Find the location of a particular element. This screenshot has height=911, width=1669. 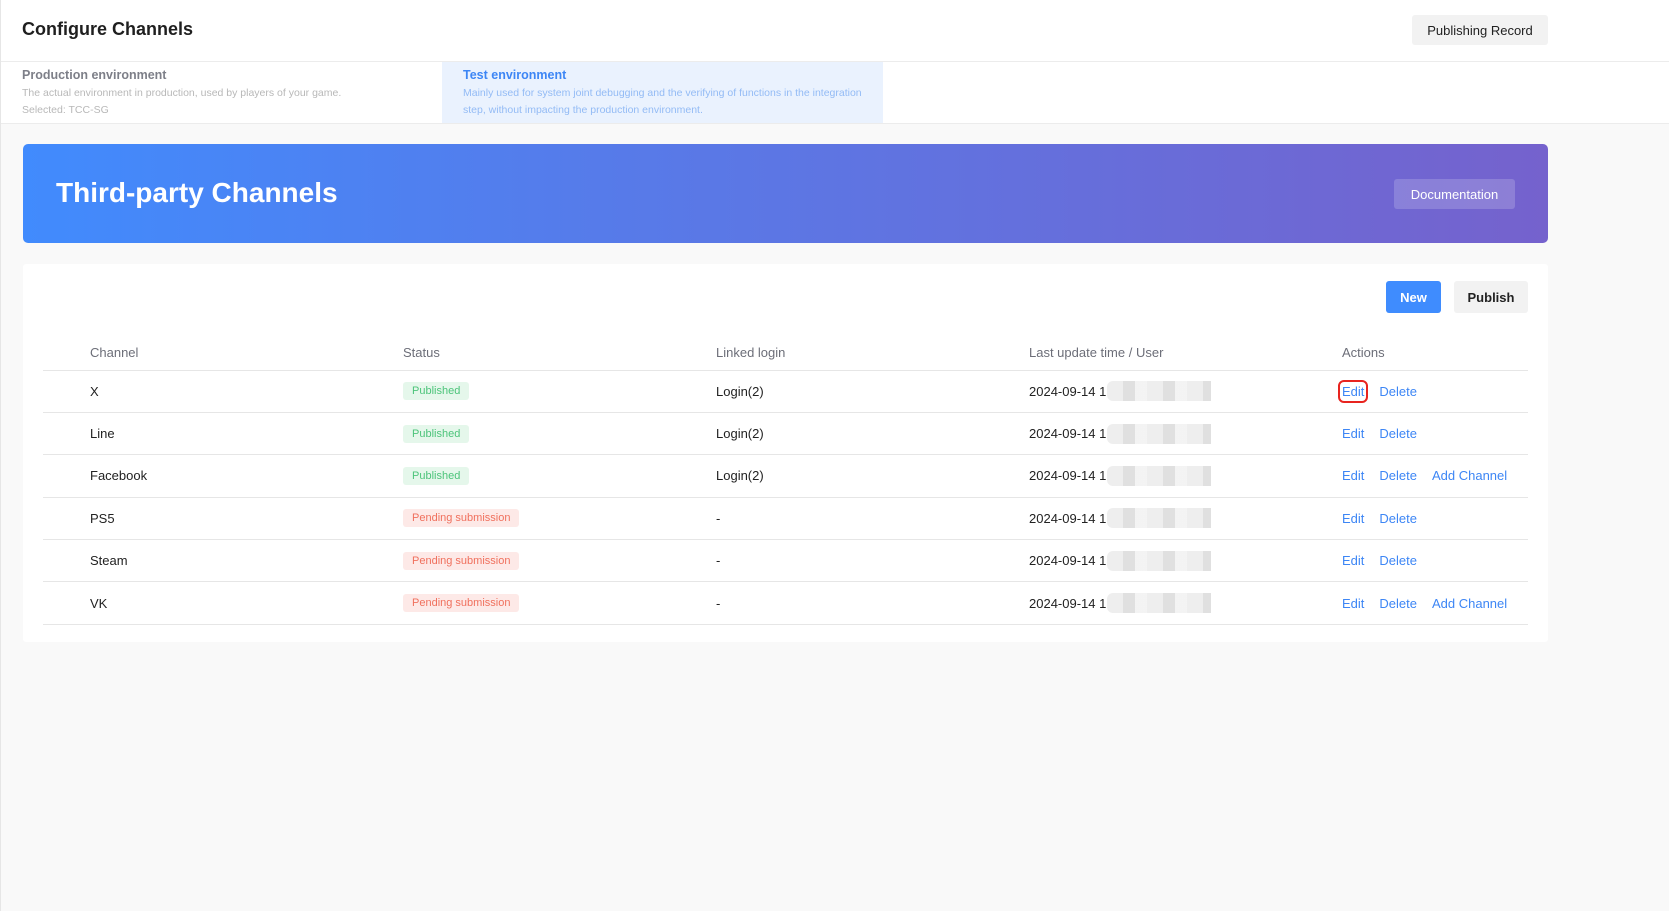

channel-name: X is located at coordinates (223, 391).